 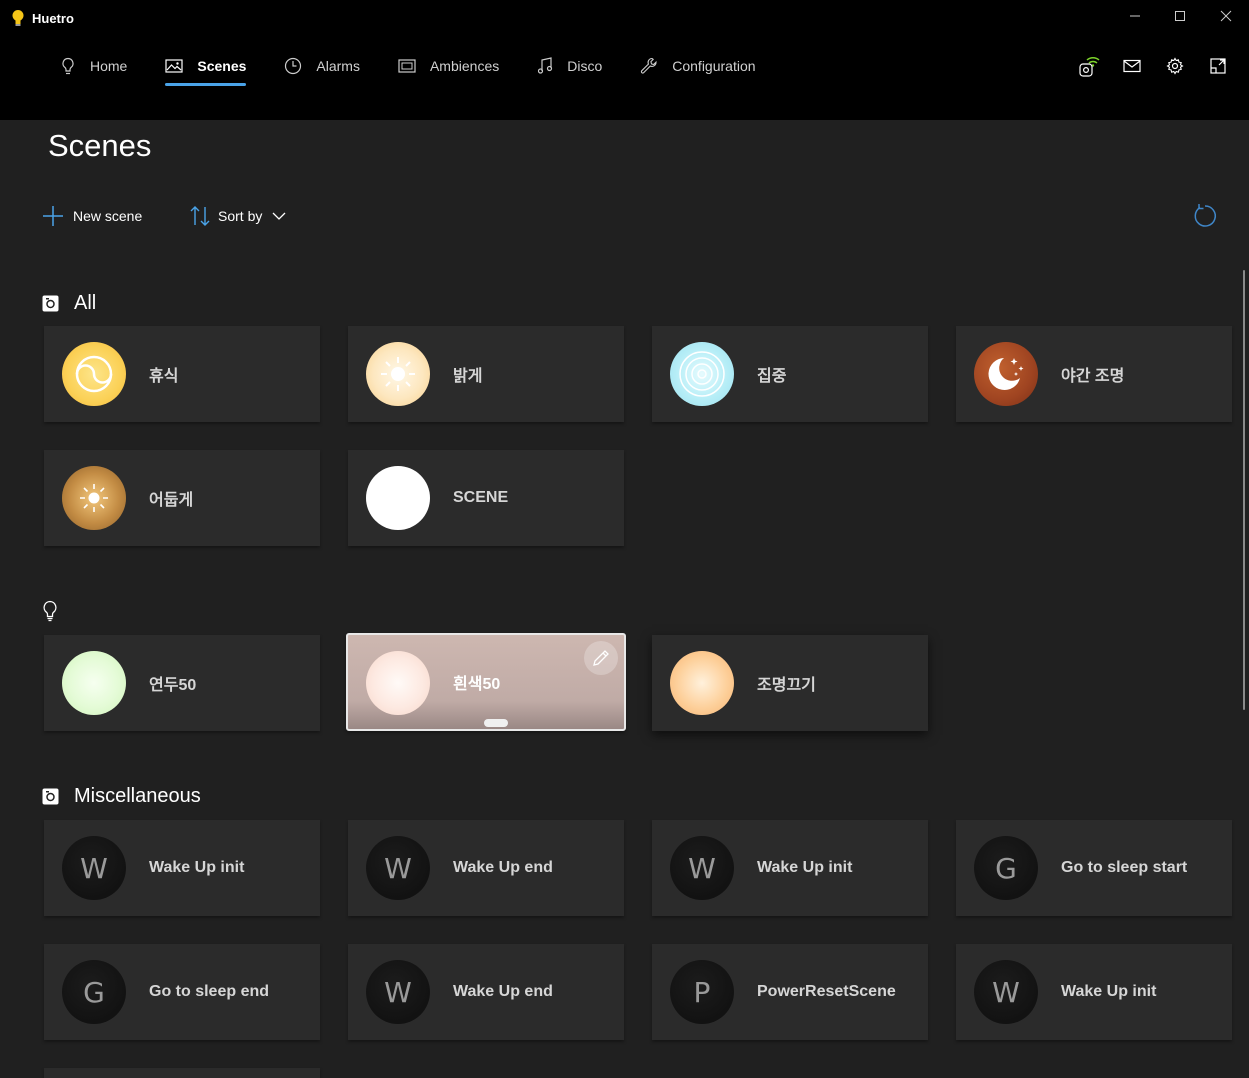 What do you see at coordinates (93, 66) in the screenshot?
I see `nav-home: Home` at bounding box center [93, 66].